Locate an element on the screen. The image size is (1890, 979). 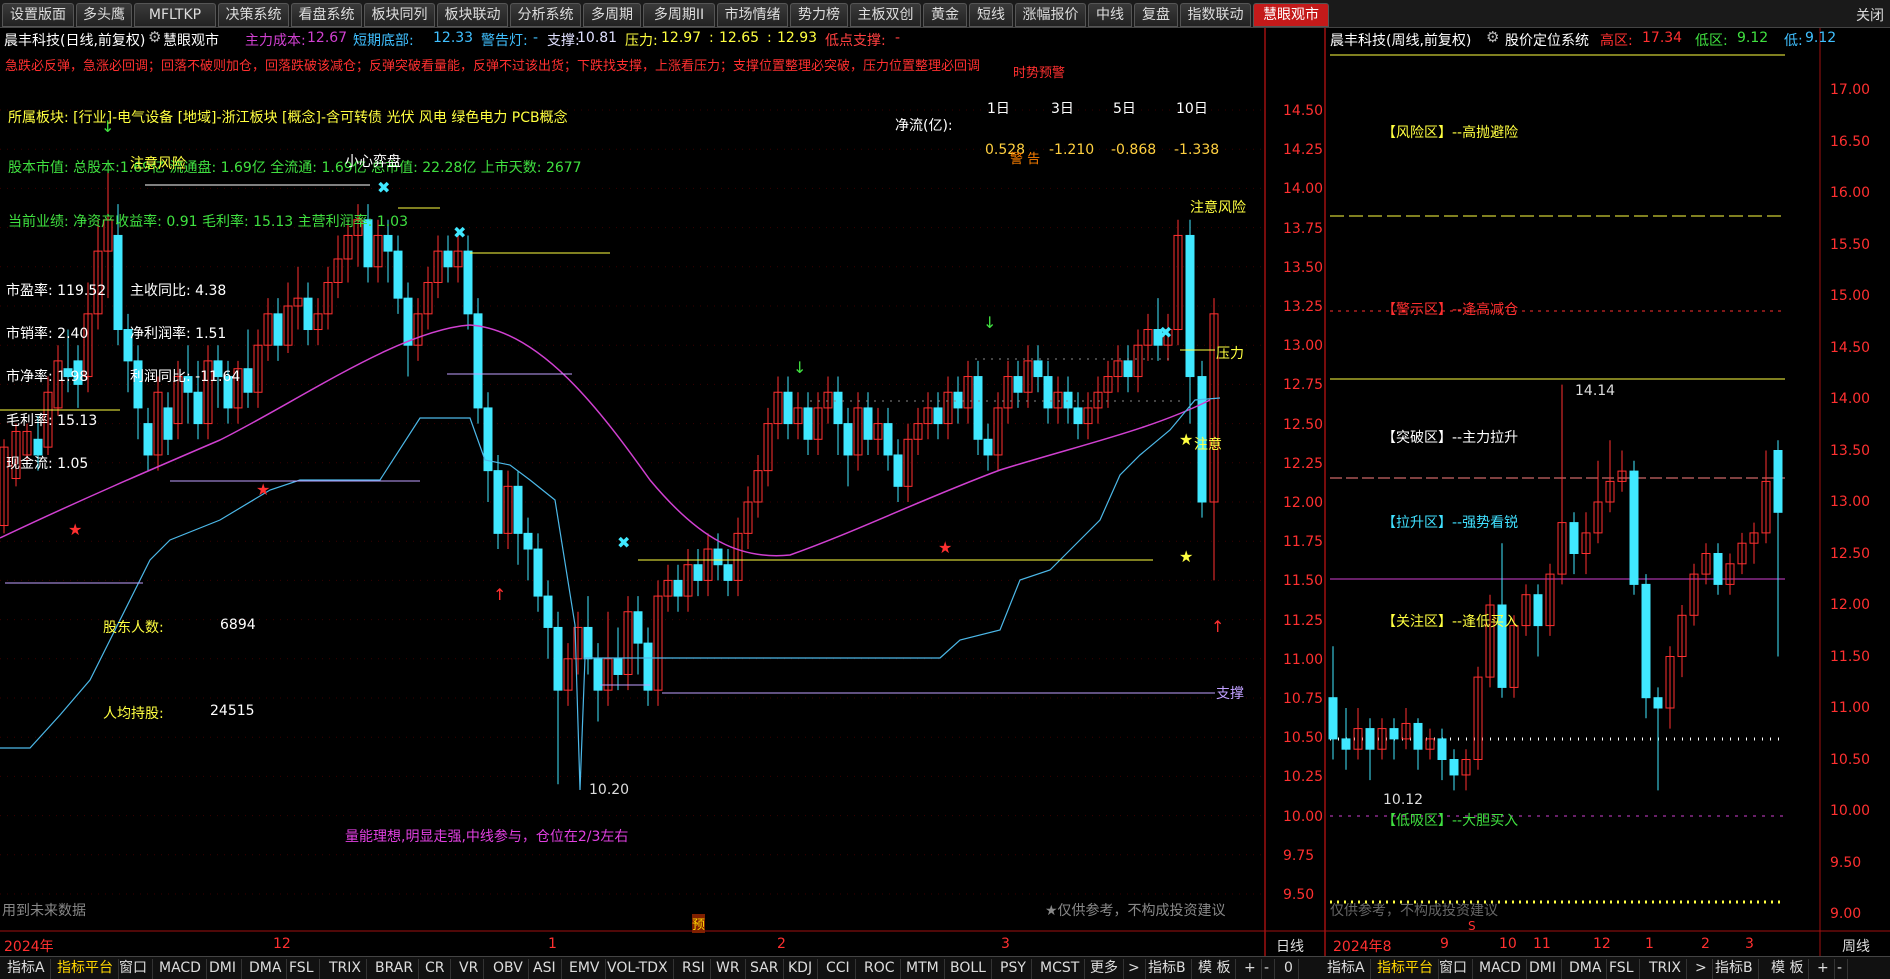
header-value-0: 12.67 is located at coordinates (327, 38).